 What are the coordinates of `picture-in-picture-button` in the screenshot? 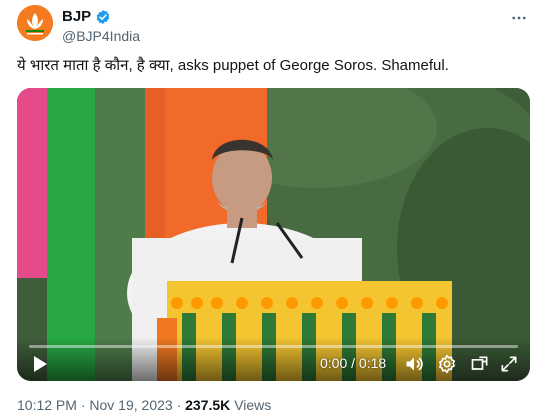 It's located at (480, 364).